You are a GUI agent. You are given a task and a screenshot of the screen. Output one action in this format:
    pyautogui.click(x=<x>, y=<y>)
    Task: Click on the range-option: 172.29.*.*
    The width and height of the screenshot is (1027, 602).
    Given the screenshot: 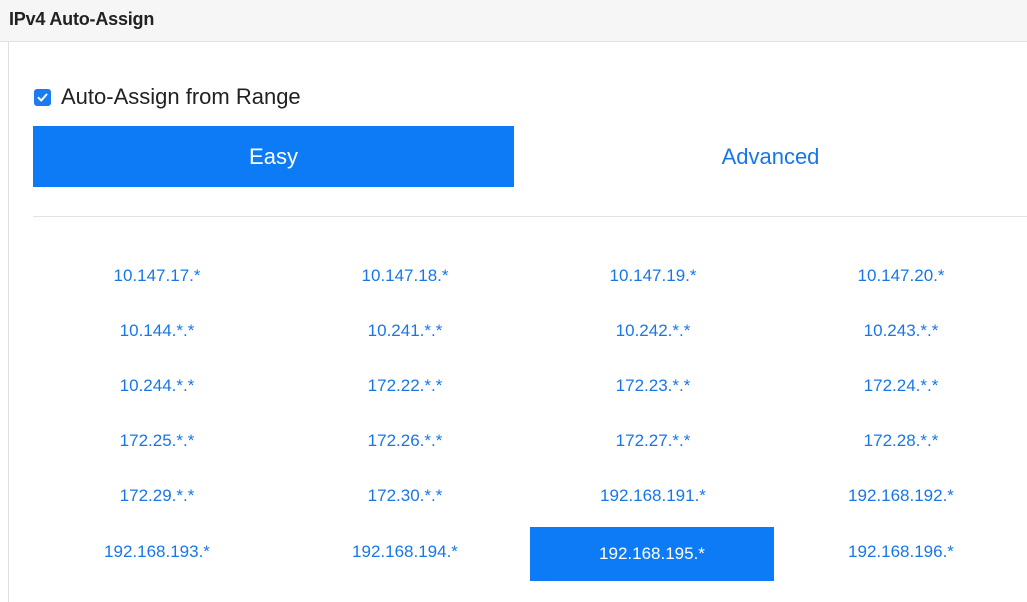 What is the action you would take?
    pyautogui.click(x=157, y=496)
    